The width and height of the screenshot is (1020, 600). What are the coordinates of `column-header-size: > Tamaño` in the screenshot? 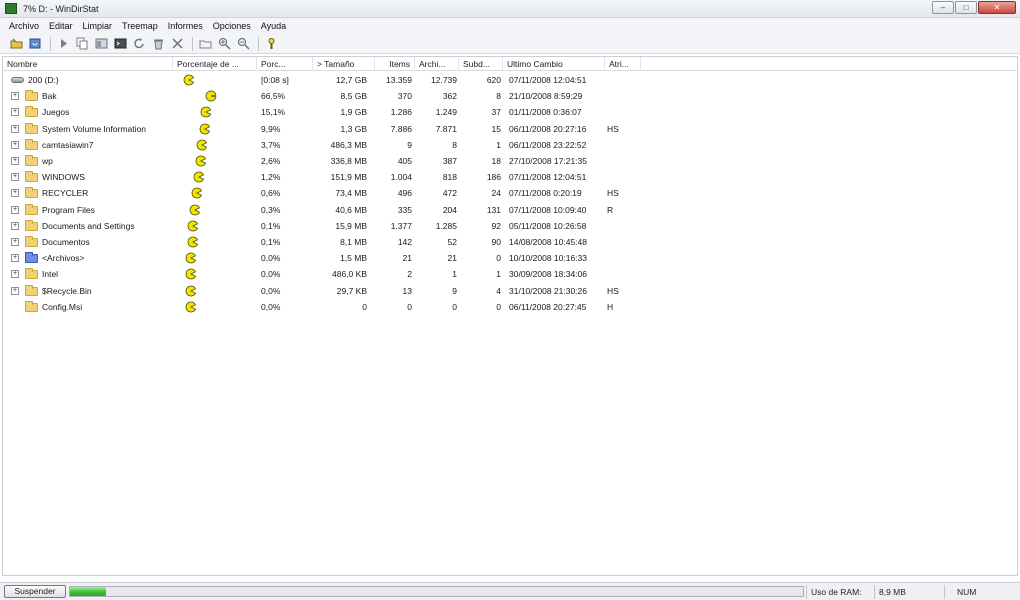 It's located at (344, 64).